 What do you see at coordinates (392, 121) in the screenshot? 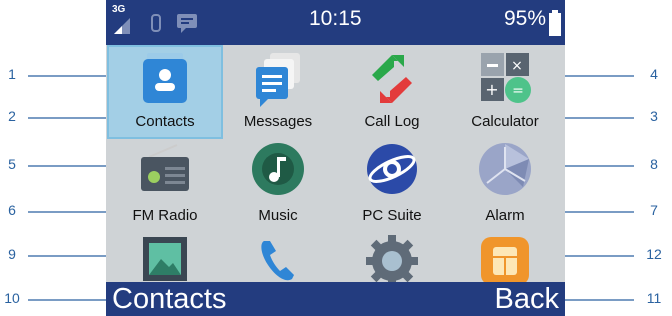
I see `app-label: Call Log` at bounding box center [392, 121].